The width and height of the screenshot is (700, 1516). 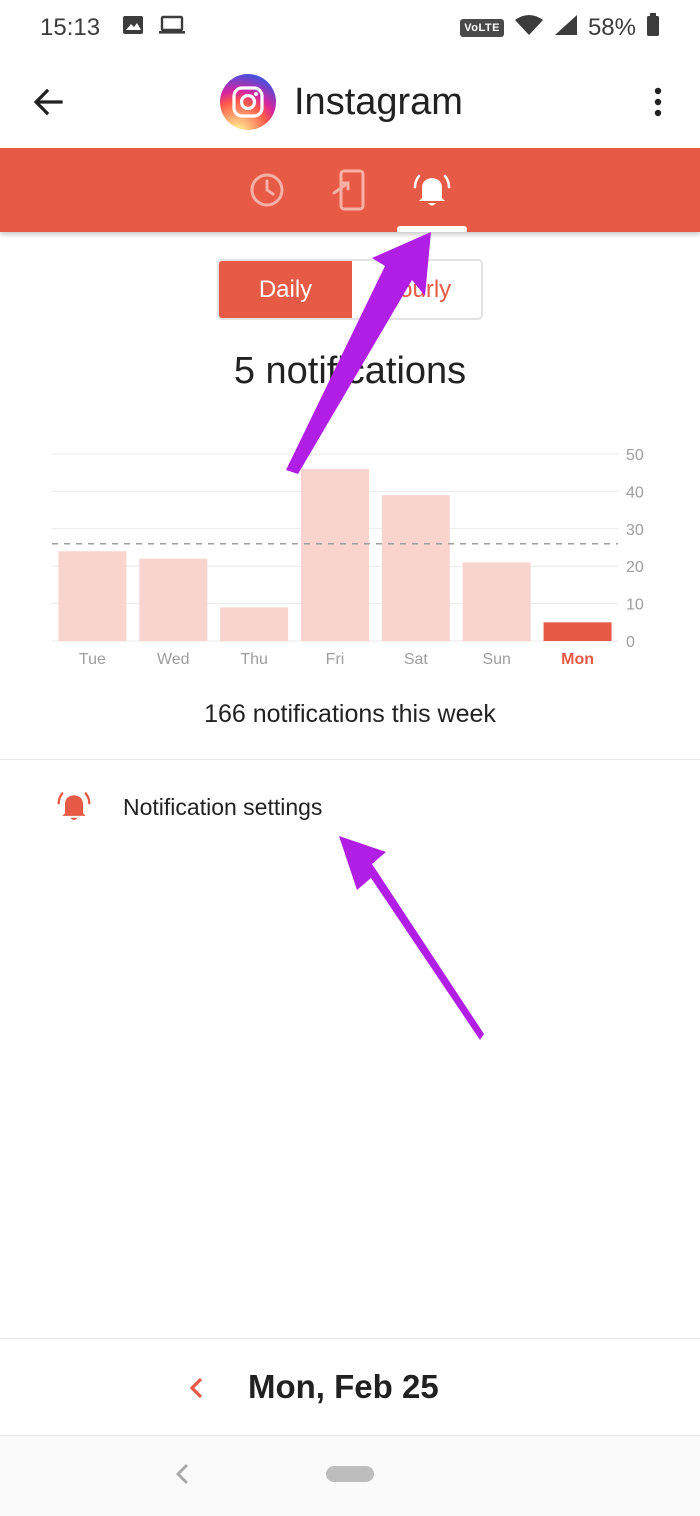 I want to click on selected-tab-indicator, so click(x=432, y=229).